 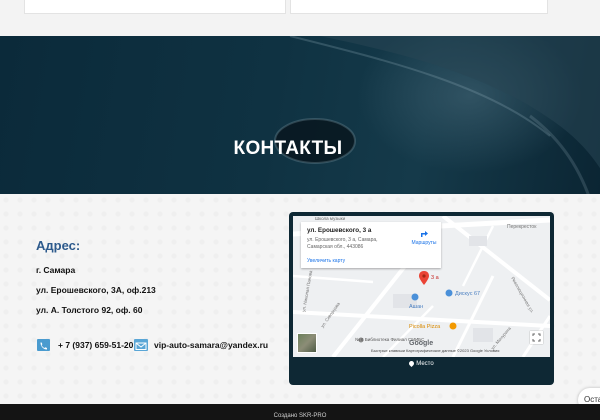 I want to click on poi-ashan-icon, so click(x=415, y=297).